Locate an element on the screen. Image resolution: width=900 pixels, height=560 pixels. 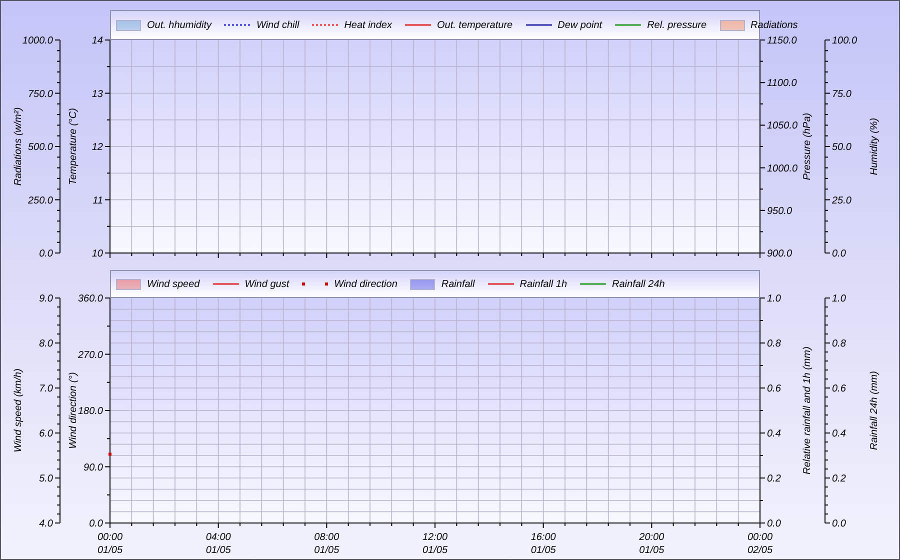
axis-title: Wind speed (km/h) is located at coordinates (18, 410).